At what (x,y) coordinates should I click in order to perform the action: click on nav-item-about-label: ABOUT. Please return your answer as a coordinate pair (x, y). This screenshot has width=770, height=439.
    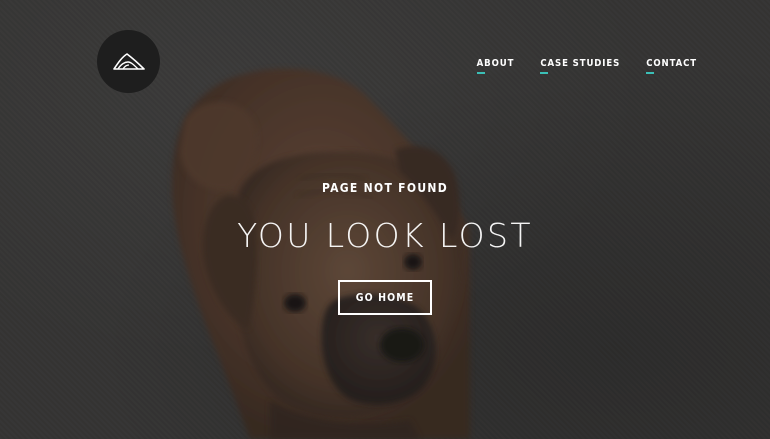
    Looking at the image, I should click on (495, 63).